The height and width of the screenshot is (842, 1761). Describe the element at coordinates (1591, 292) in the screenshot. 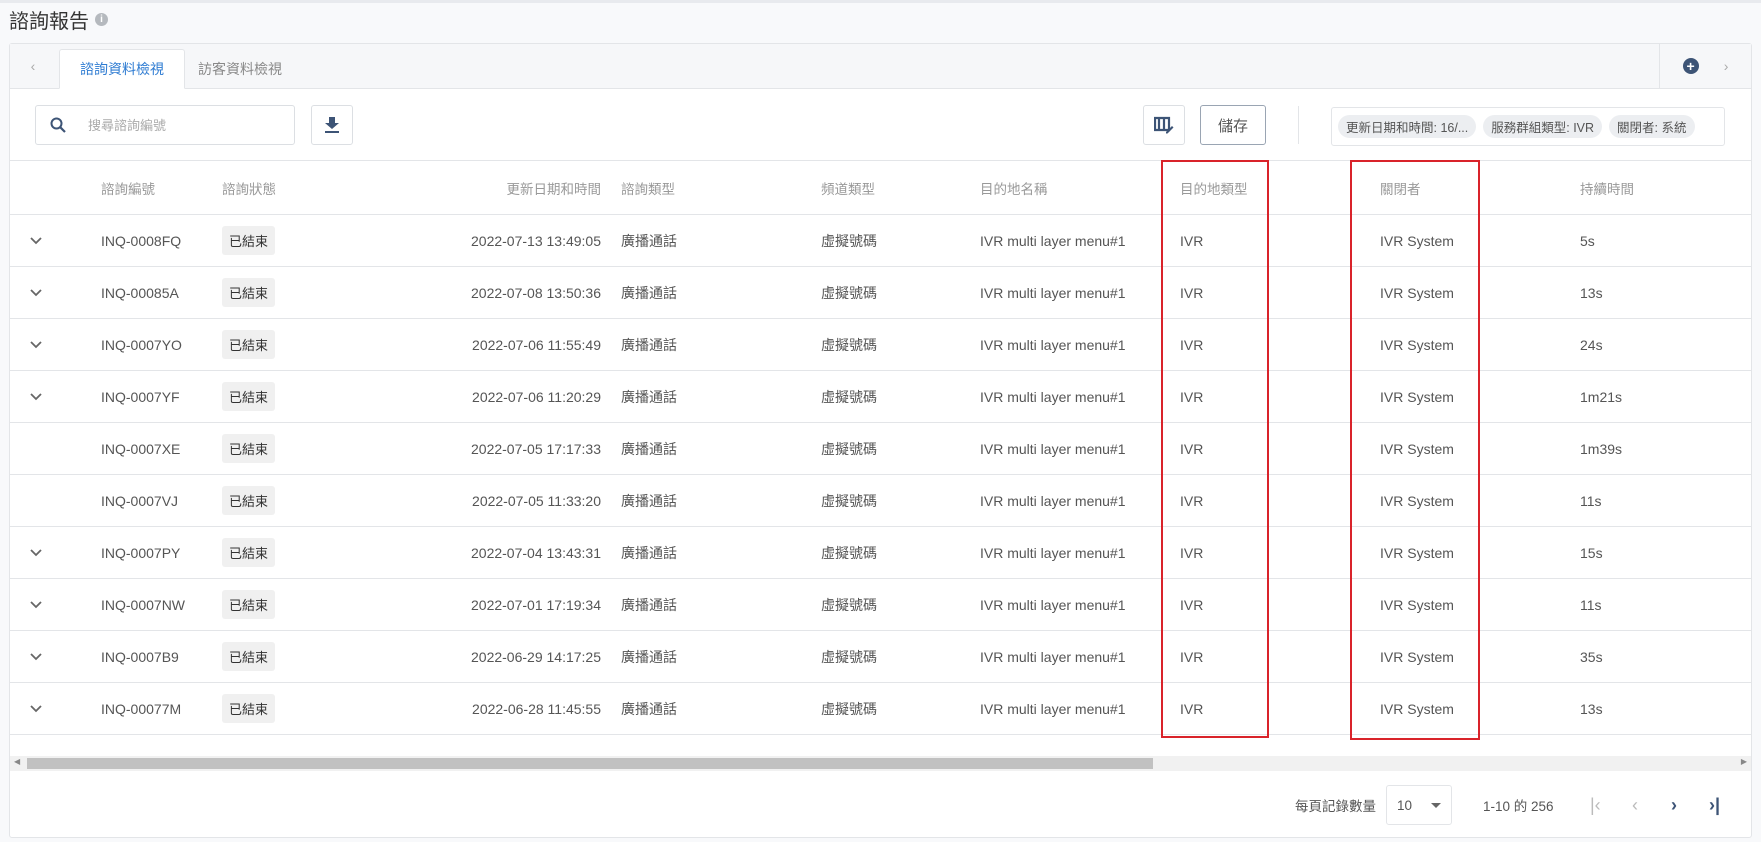

I see `cell-duration: 13s` at that location.